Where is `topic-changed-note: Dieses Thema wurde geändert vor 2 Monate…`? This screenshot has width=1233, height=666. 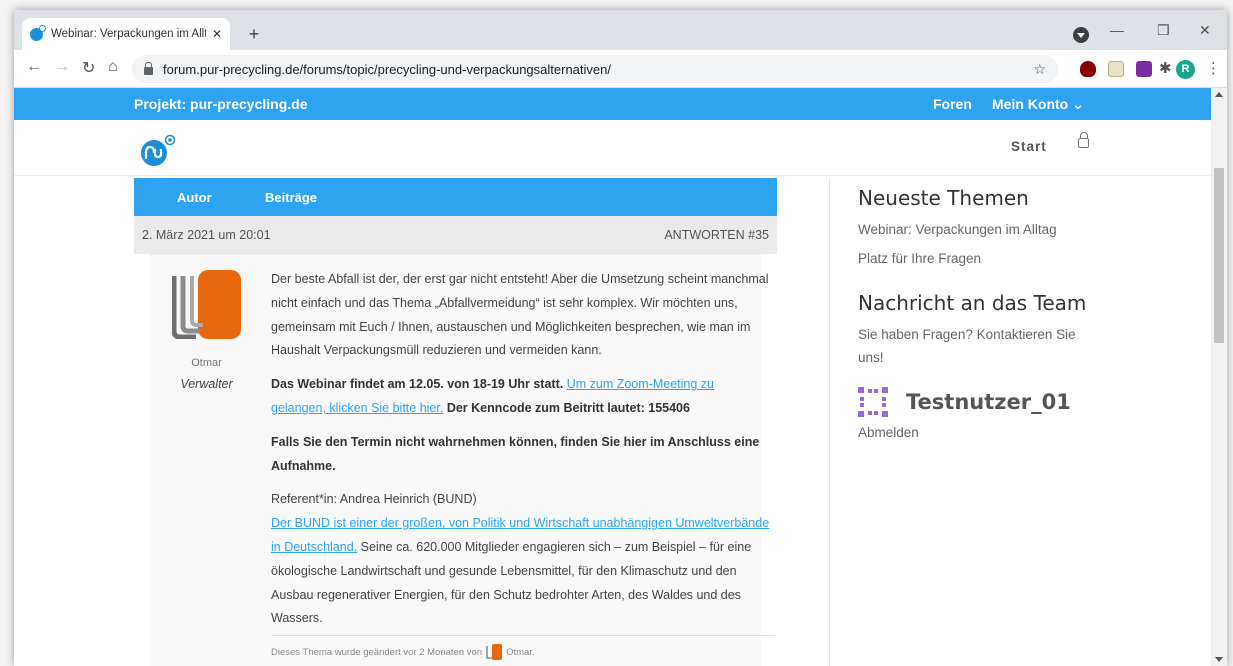 topic-changed-note: Dieses Thema wurde geändert vor 2 Monate… is located at coordinates (403, 652).